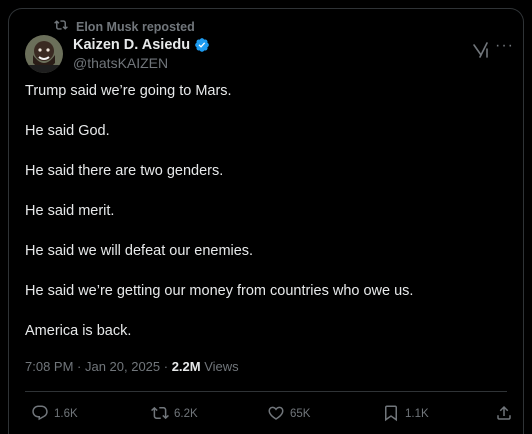 This screenshot has height=434, width=532. Describe the element at coordinates (124, 171) in the screenshot. I see `tweet-line: He said there are two genders.` at that location.